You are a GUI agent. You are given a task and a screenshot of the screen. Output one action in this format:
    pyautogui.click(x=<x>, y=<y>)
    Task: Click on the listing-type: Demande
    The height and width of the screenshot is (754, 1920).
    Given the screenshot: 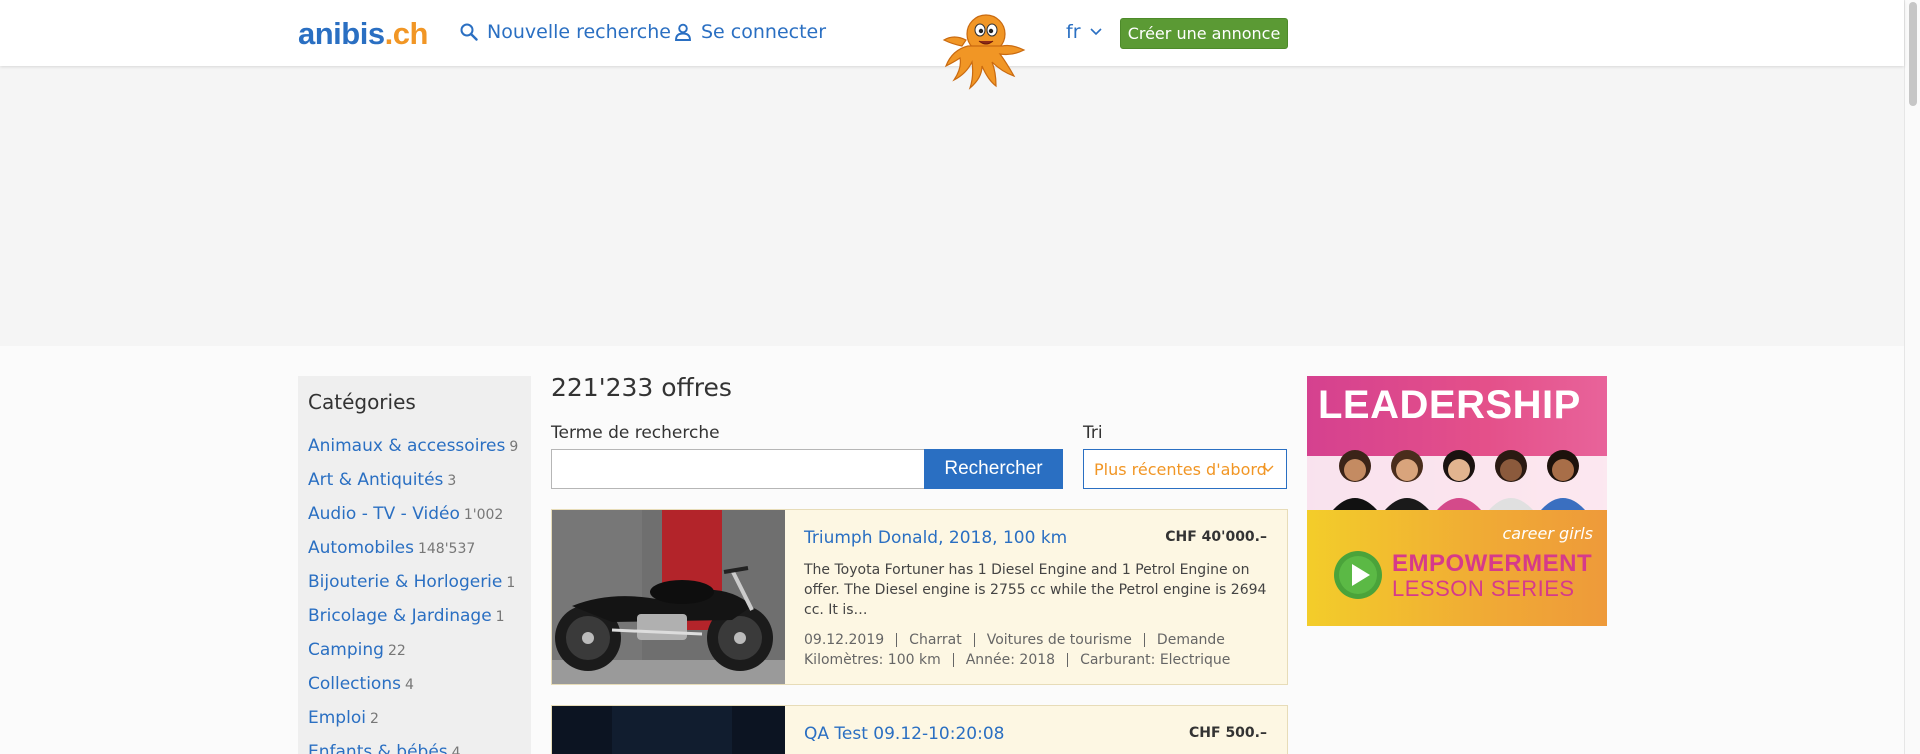 What is the action you would take?
    pyautogui.click(x=1190, y=640)
    